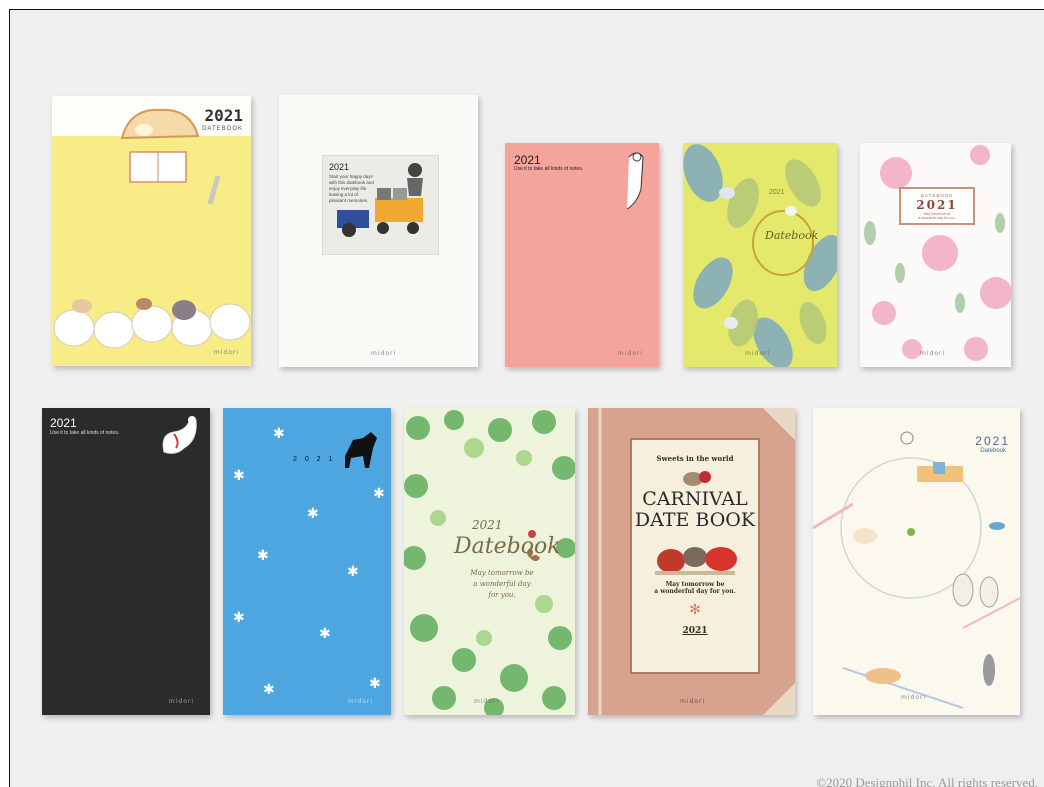  What do you see at coordinates (916, 570) in the screenshot?
I see `cats-illustration` at bounding box center [916, 570].